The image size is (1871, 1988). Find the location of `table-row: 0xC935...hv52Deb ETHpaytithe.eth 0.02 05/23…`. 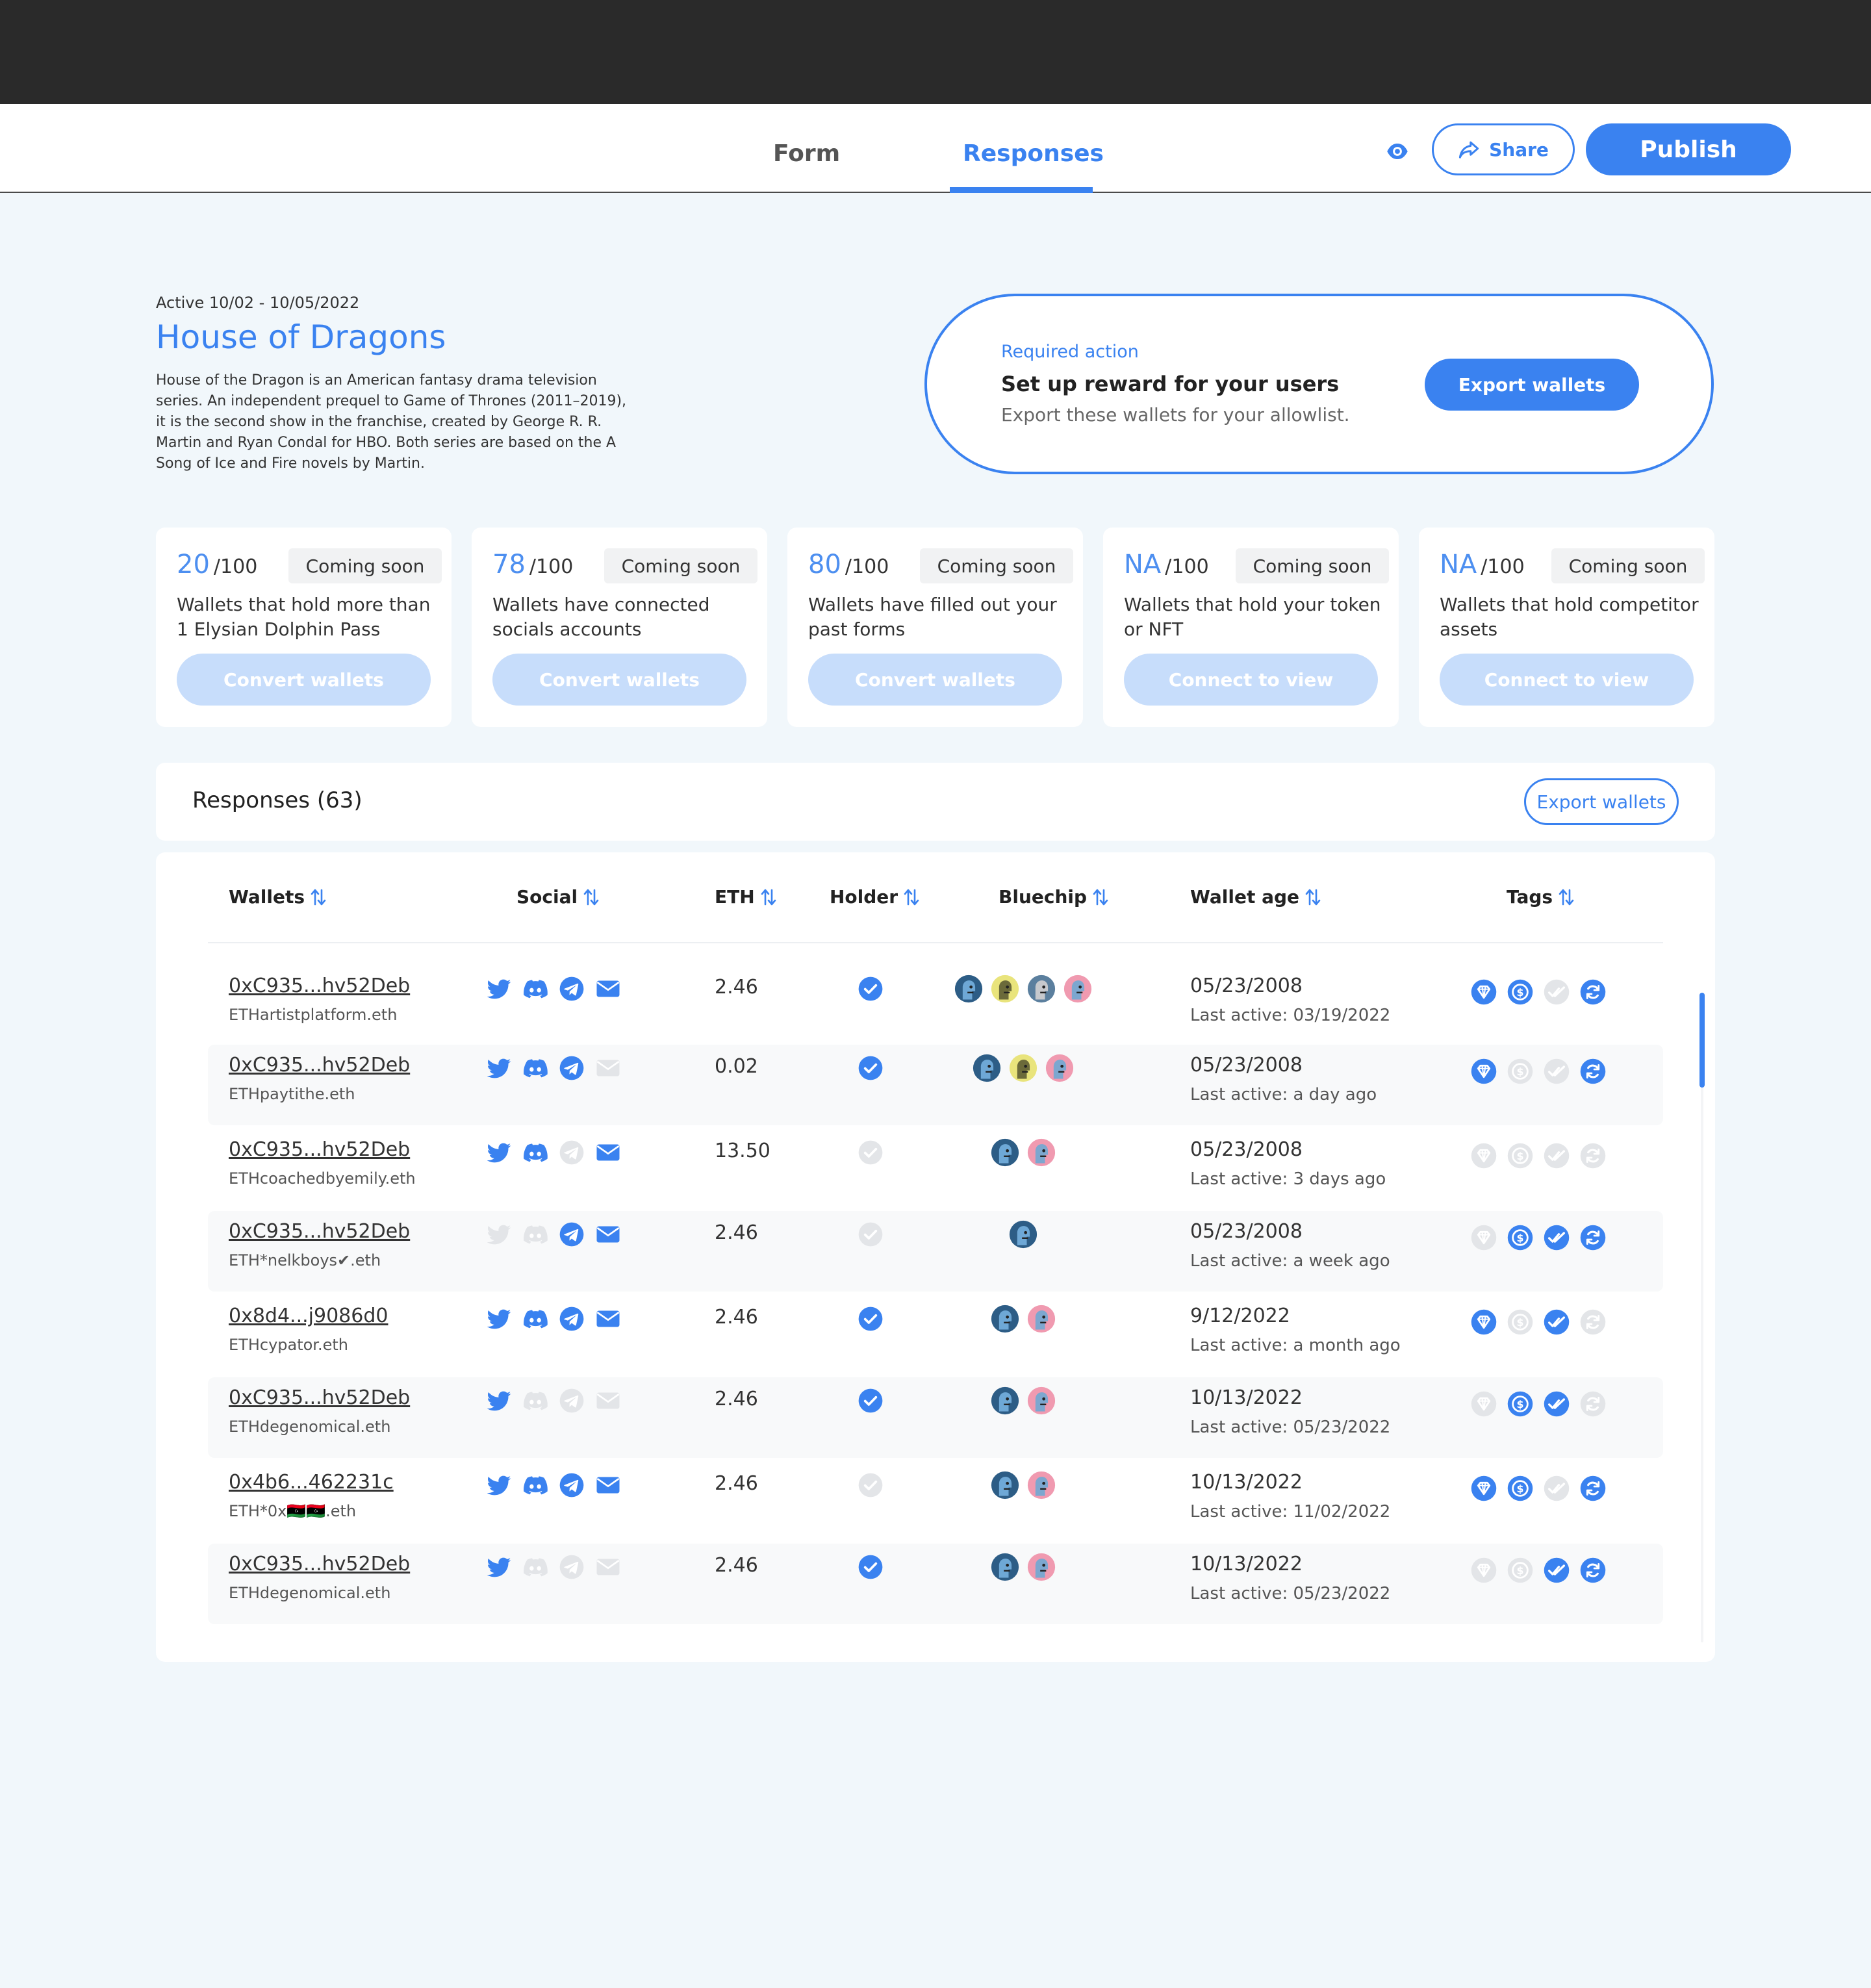

table-row: 0xC935...hv52Deb ETHpaytithe.eth 0.02 05/23… is located at coordinates (935, 1085).